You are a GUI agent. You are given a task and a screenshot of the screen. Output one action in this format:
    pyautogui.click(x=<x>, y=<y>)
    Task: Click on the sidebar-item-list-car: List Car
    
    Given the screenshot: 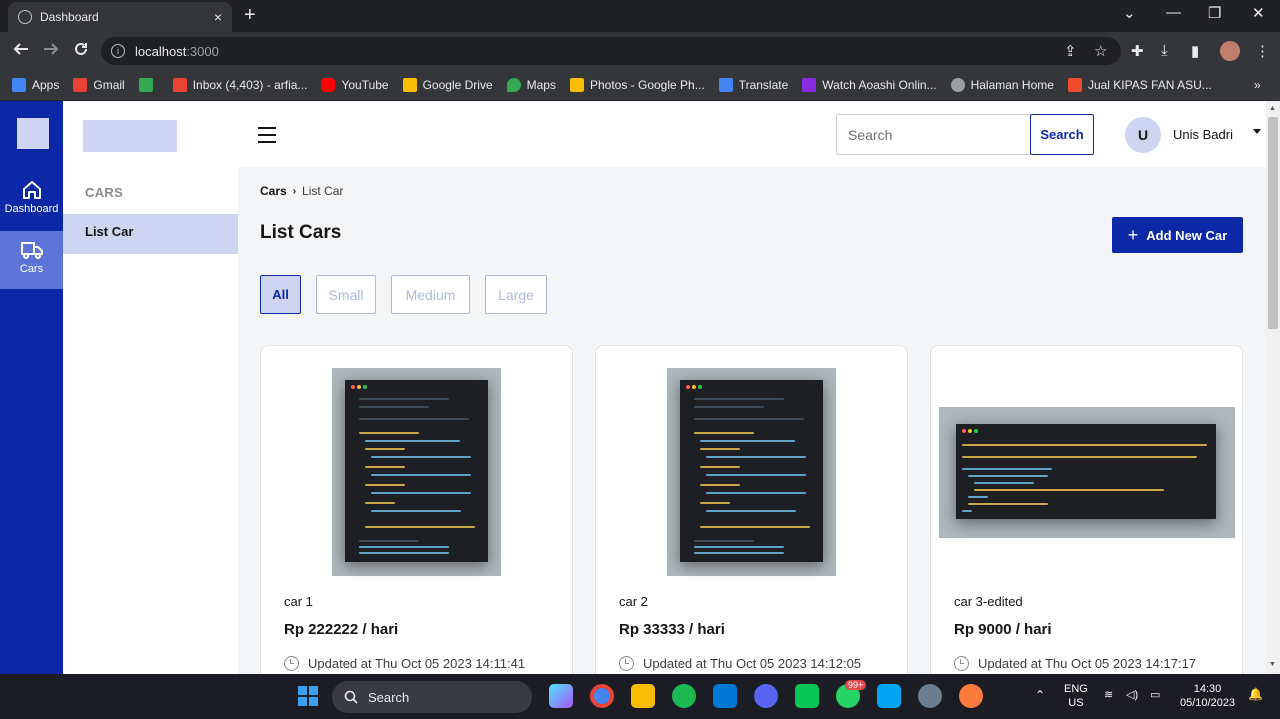 What is the action you would take?
    pyautogui.click(x=150, y=234)
    